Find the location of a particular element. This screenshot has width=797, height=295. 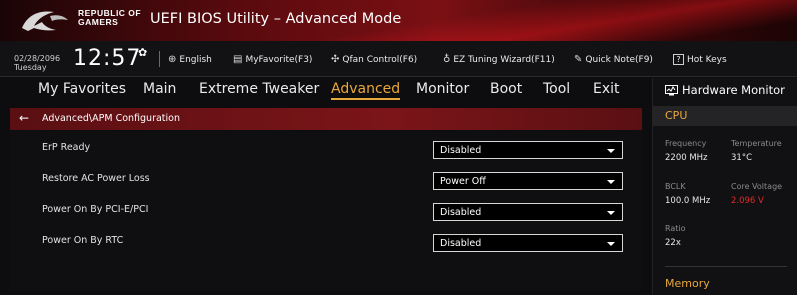

myfavorite-label: MyFavorite(F3) is located at coordinates (279, 59).